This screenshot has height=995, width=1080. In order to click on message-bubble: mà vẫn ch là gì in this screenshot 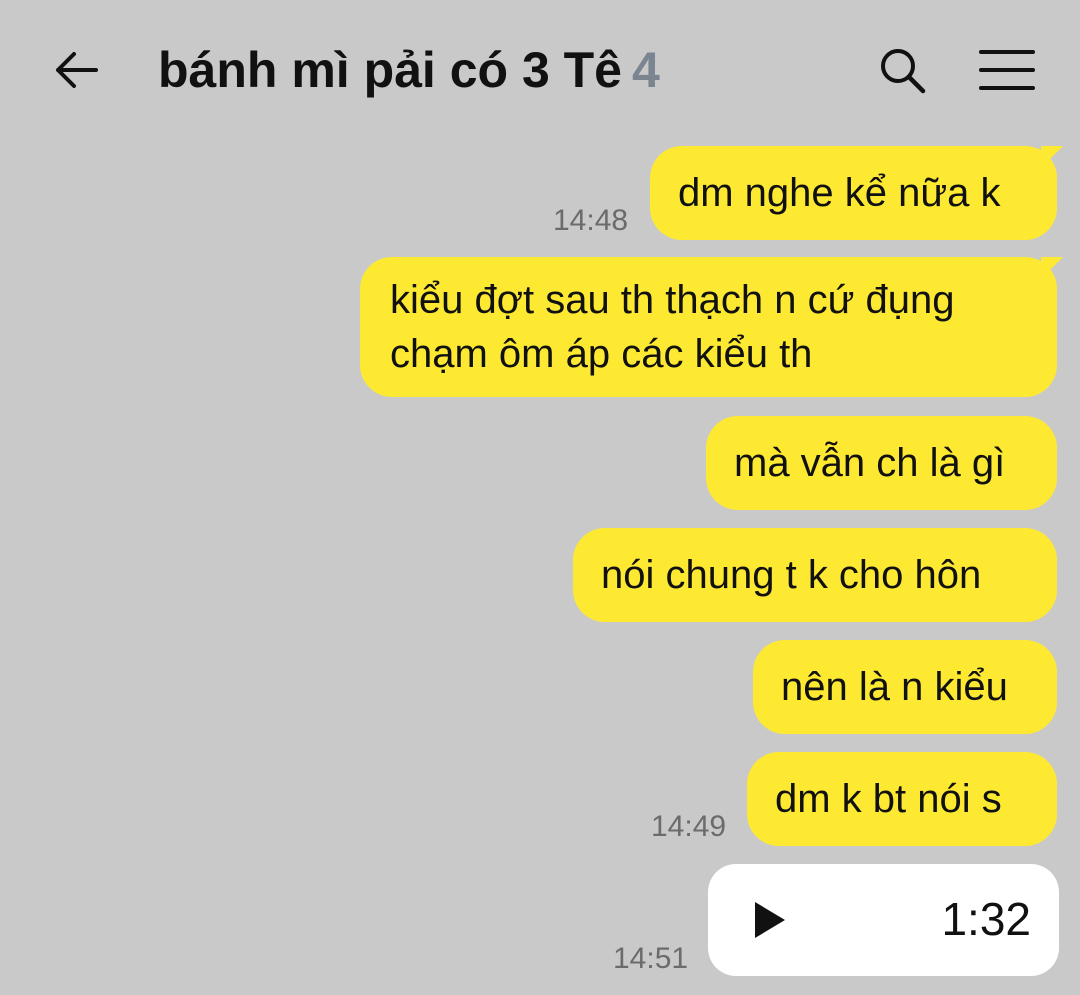, I will do `click(881, 463)`.